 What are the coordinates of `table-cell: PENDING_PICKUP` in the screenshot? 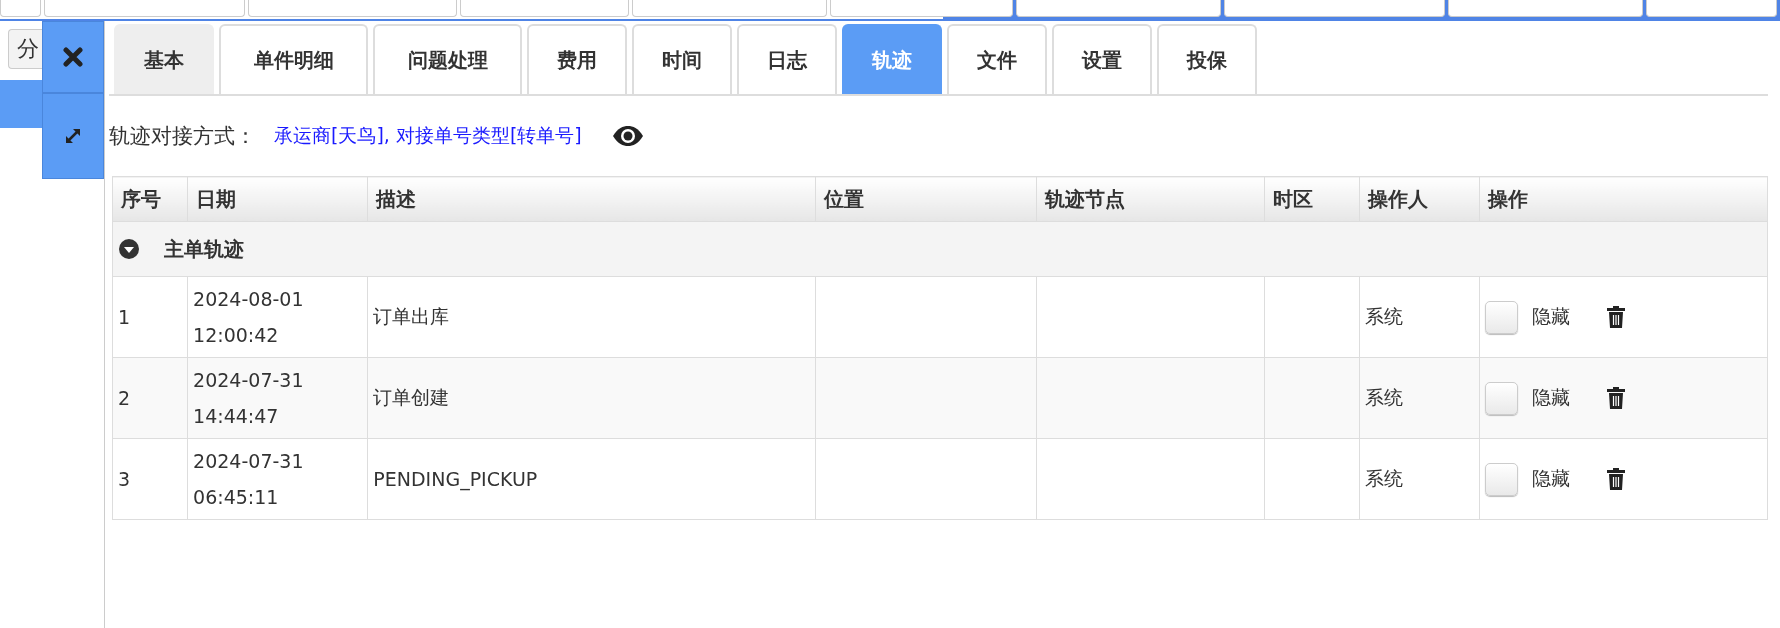 It's located at (591, 479).